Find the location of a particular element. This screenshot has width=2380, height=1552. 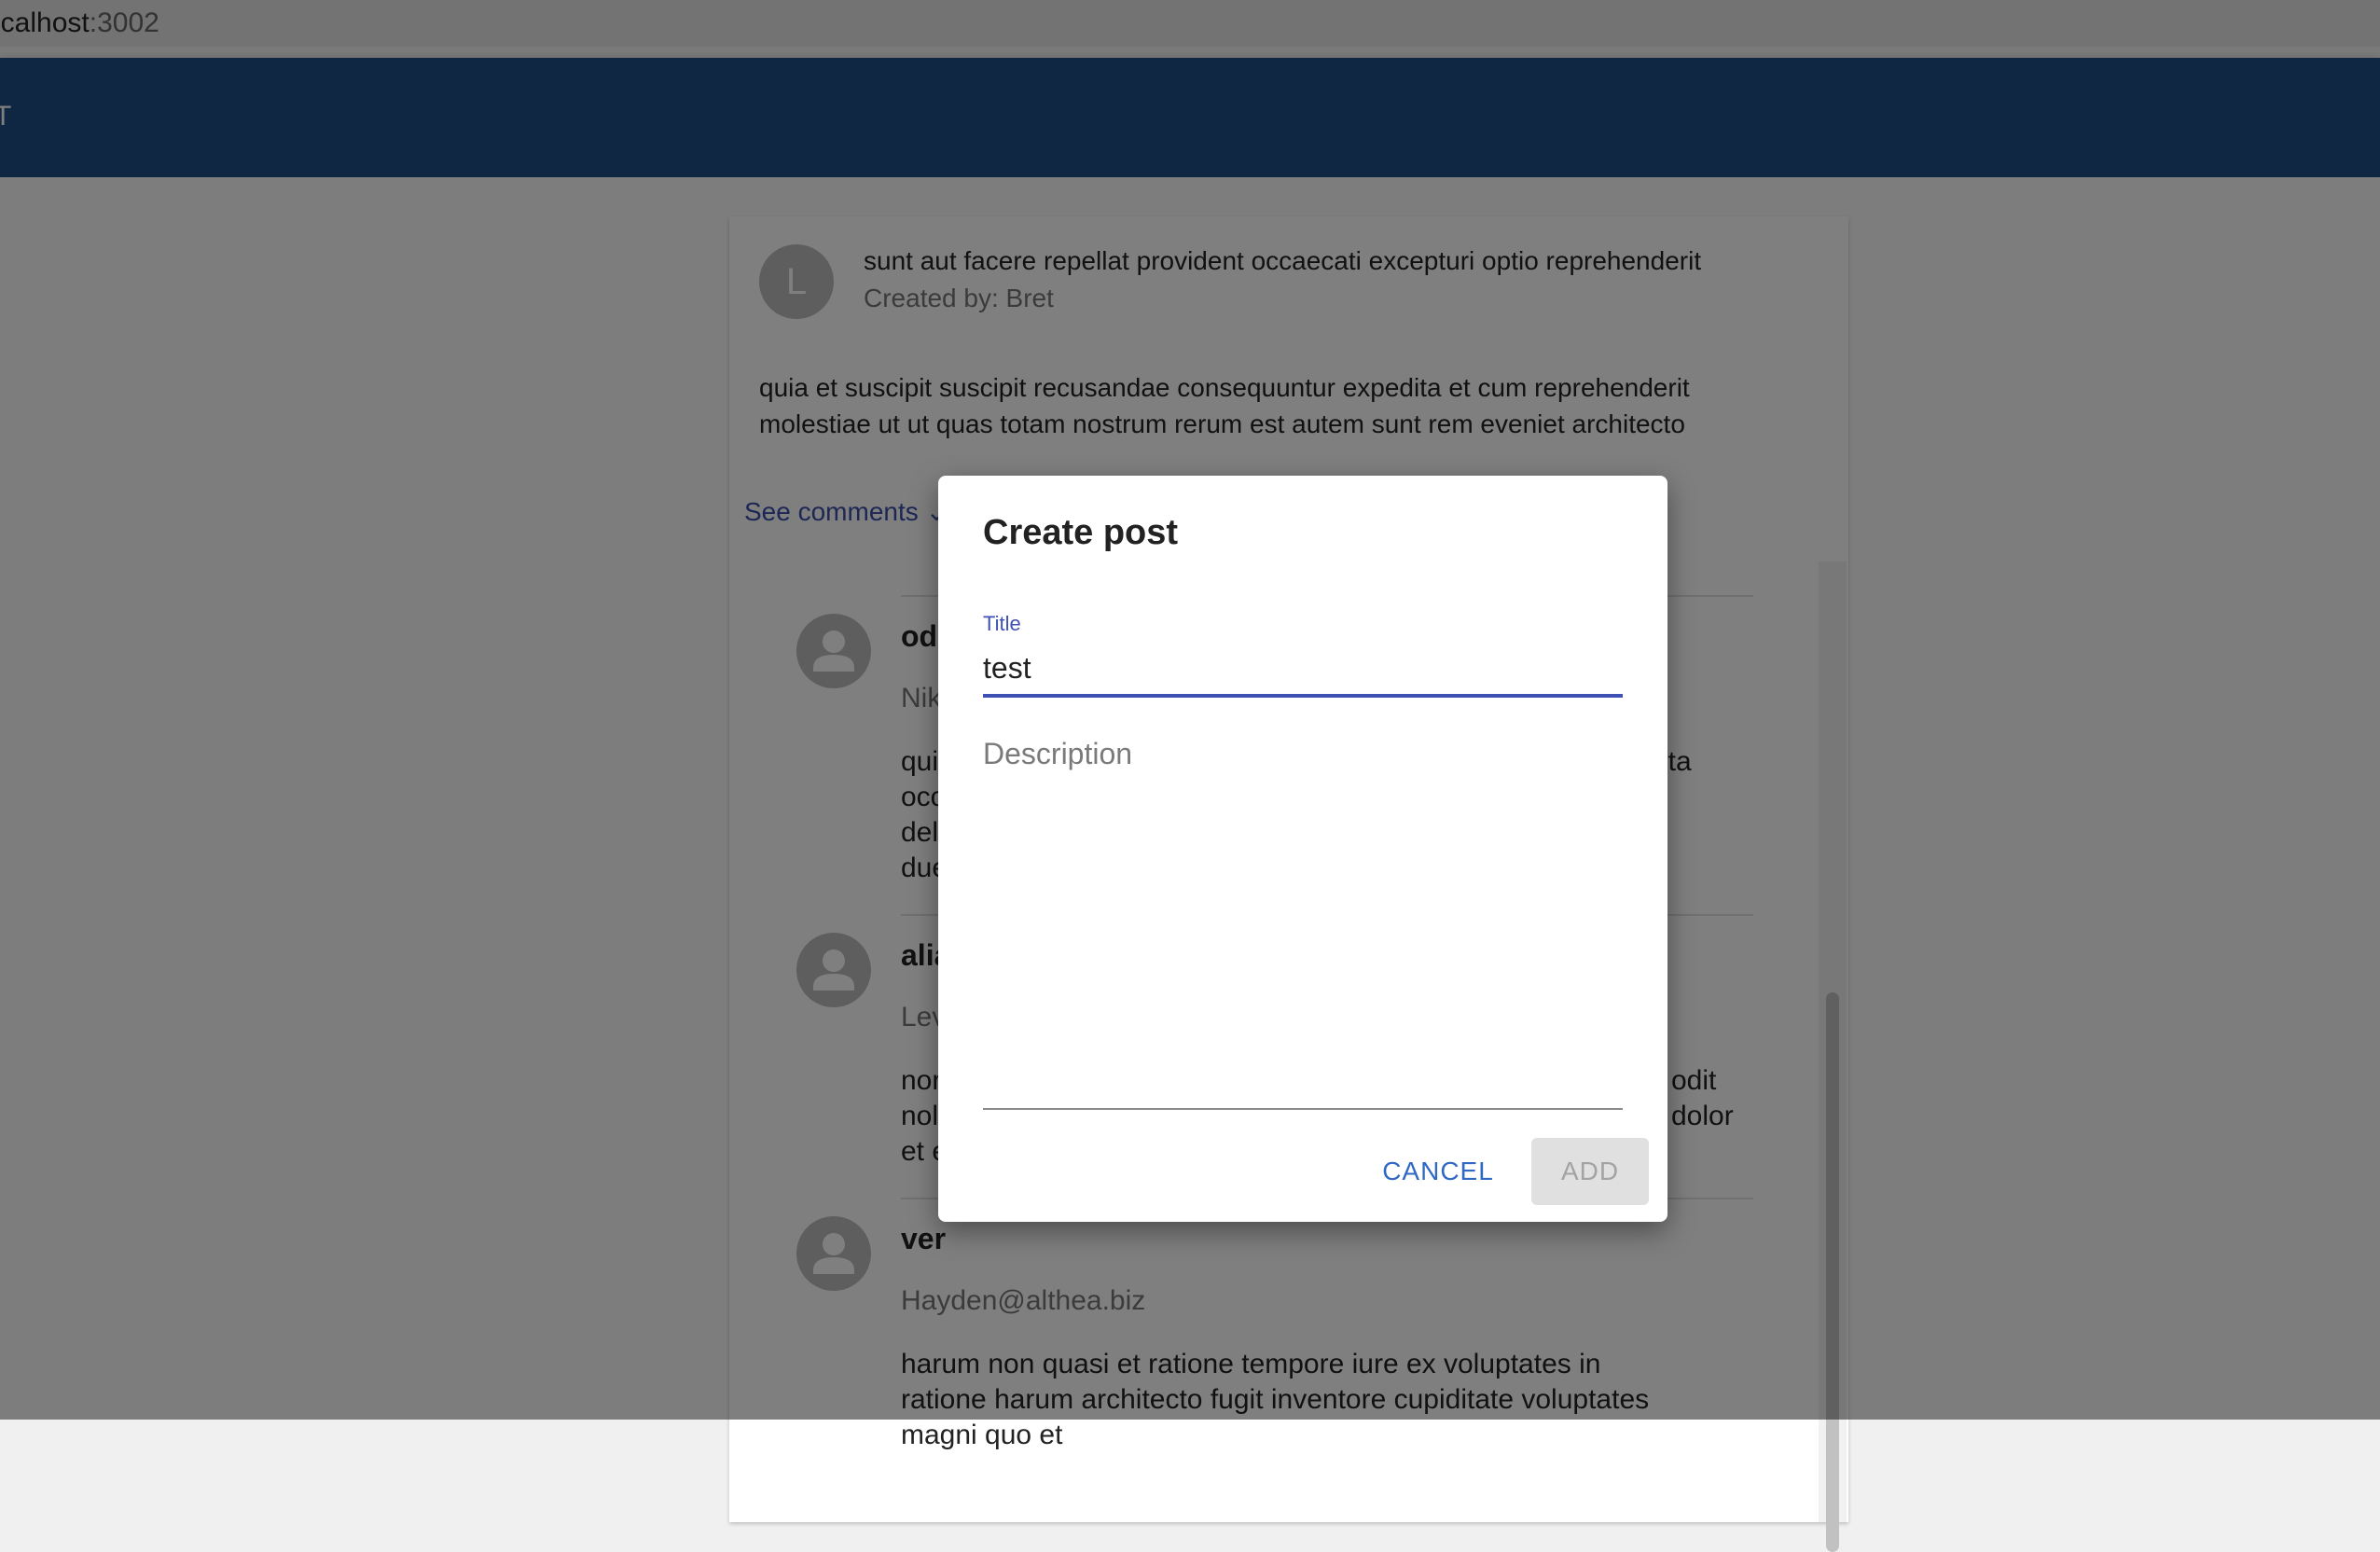

cancel-button: CANCEL is located at coordinates (1438, 1171).